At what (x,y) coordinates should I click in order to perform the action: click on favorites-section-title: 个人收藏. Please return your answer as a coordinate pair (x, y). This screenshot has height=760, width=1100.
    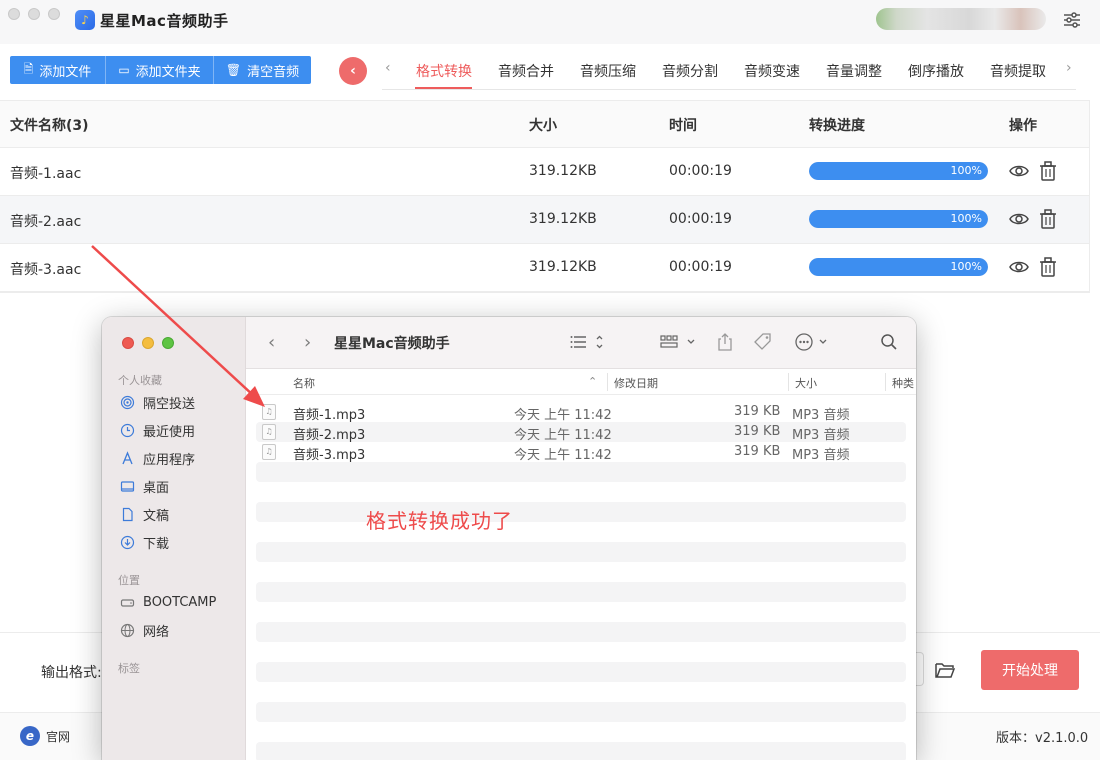
    Looking at the image, I should click on (140, 380).